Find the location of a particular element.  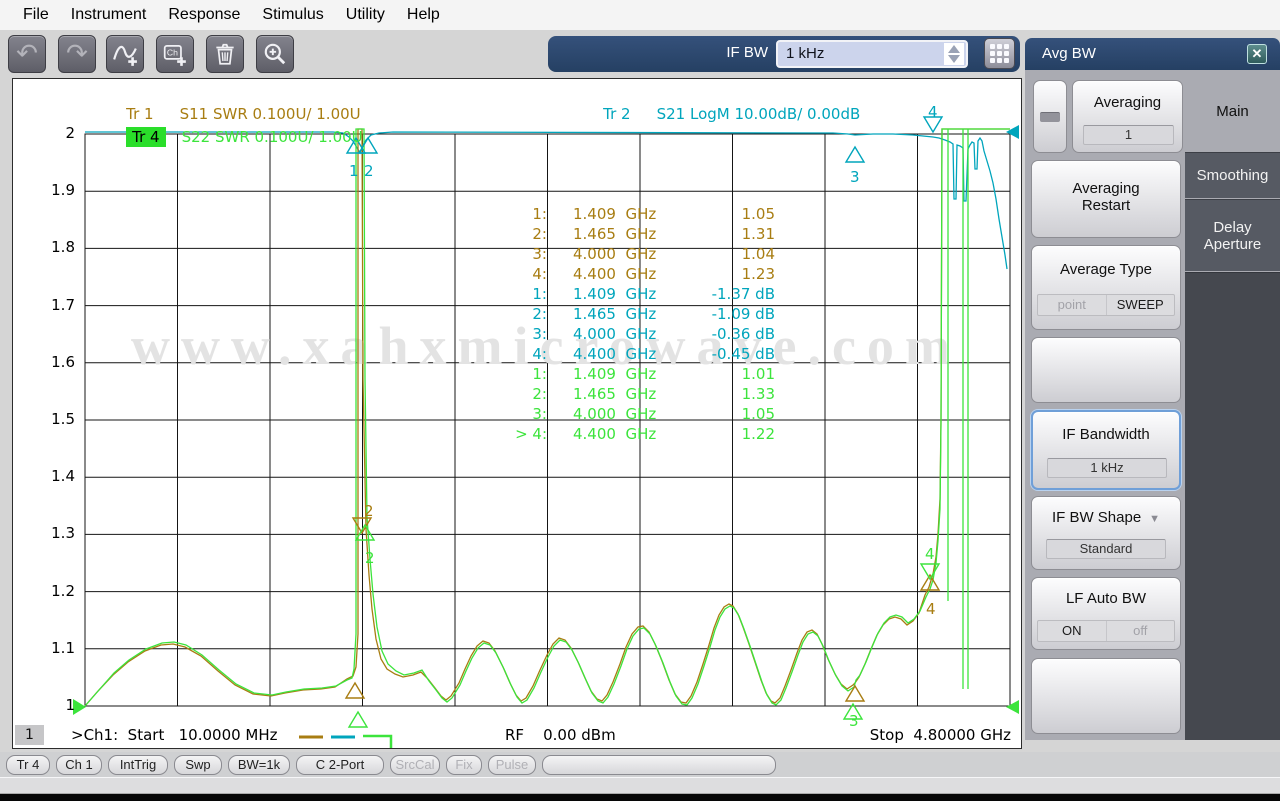

tab-smoothing: Smoothing is located at coordinates (1232, 175).